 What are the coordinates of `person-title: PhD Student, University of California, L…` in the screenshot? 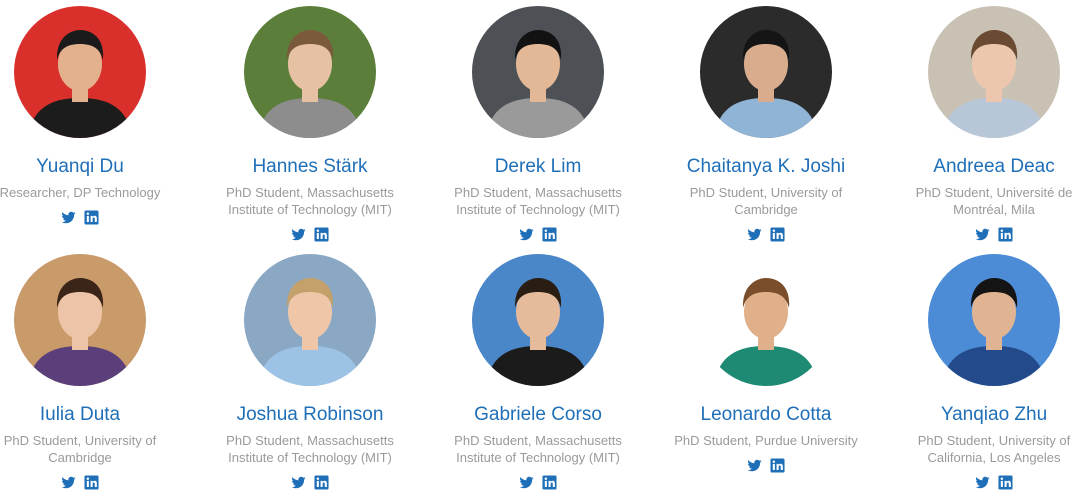 It's located at (994, 449).